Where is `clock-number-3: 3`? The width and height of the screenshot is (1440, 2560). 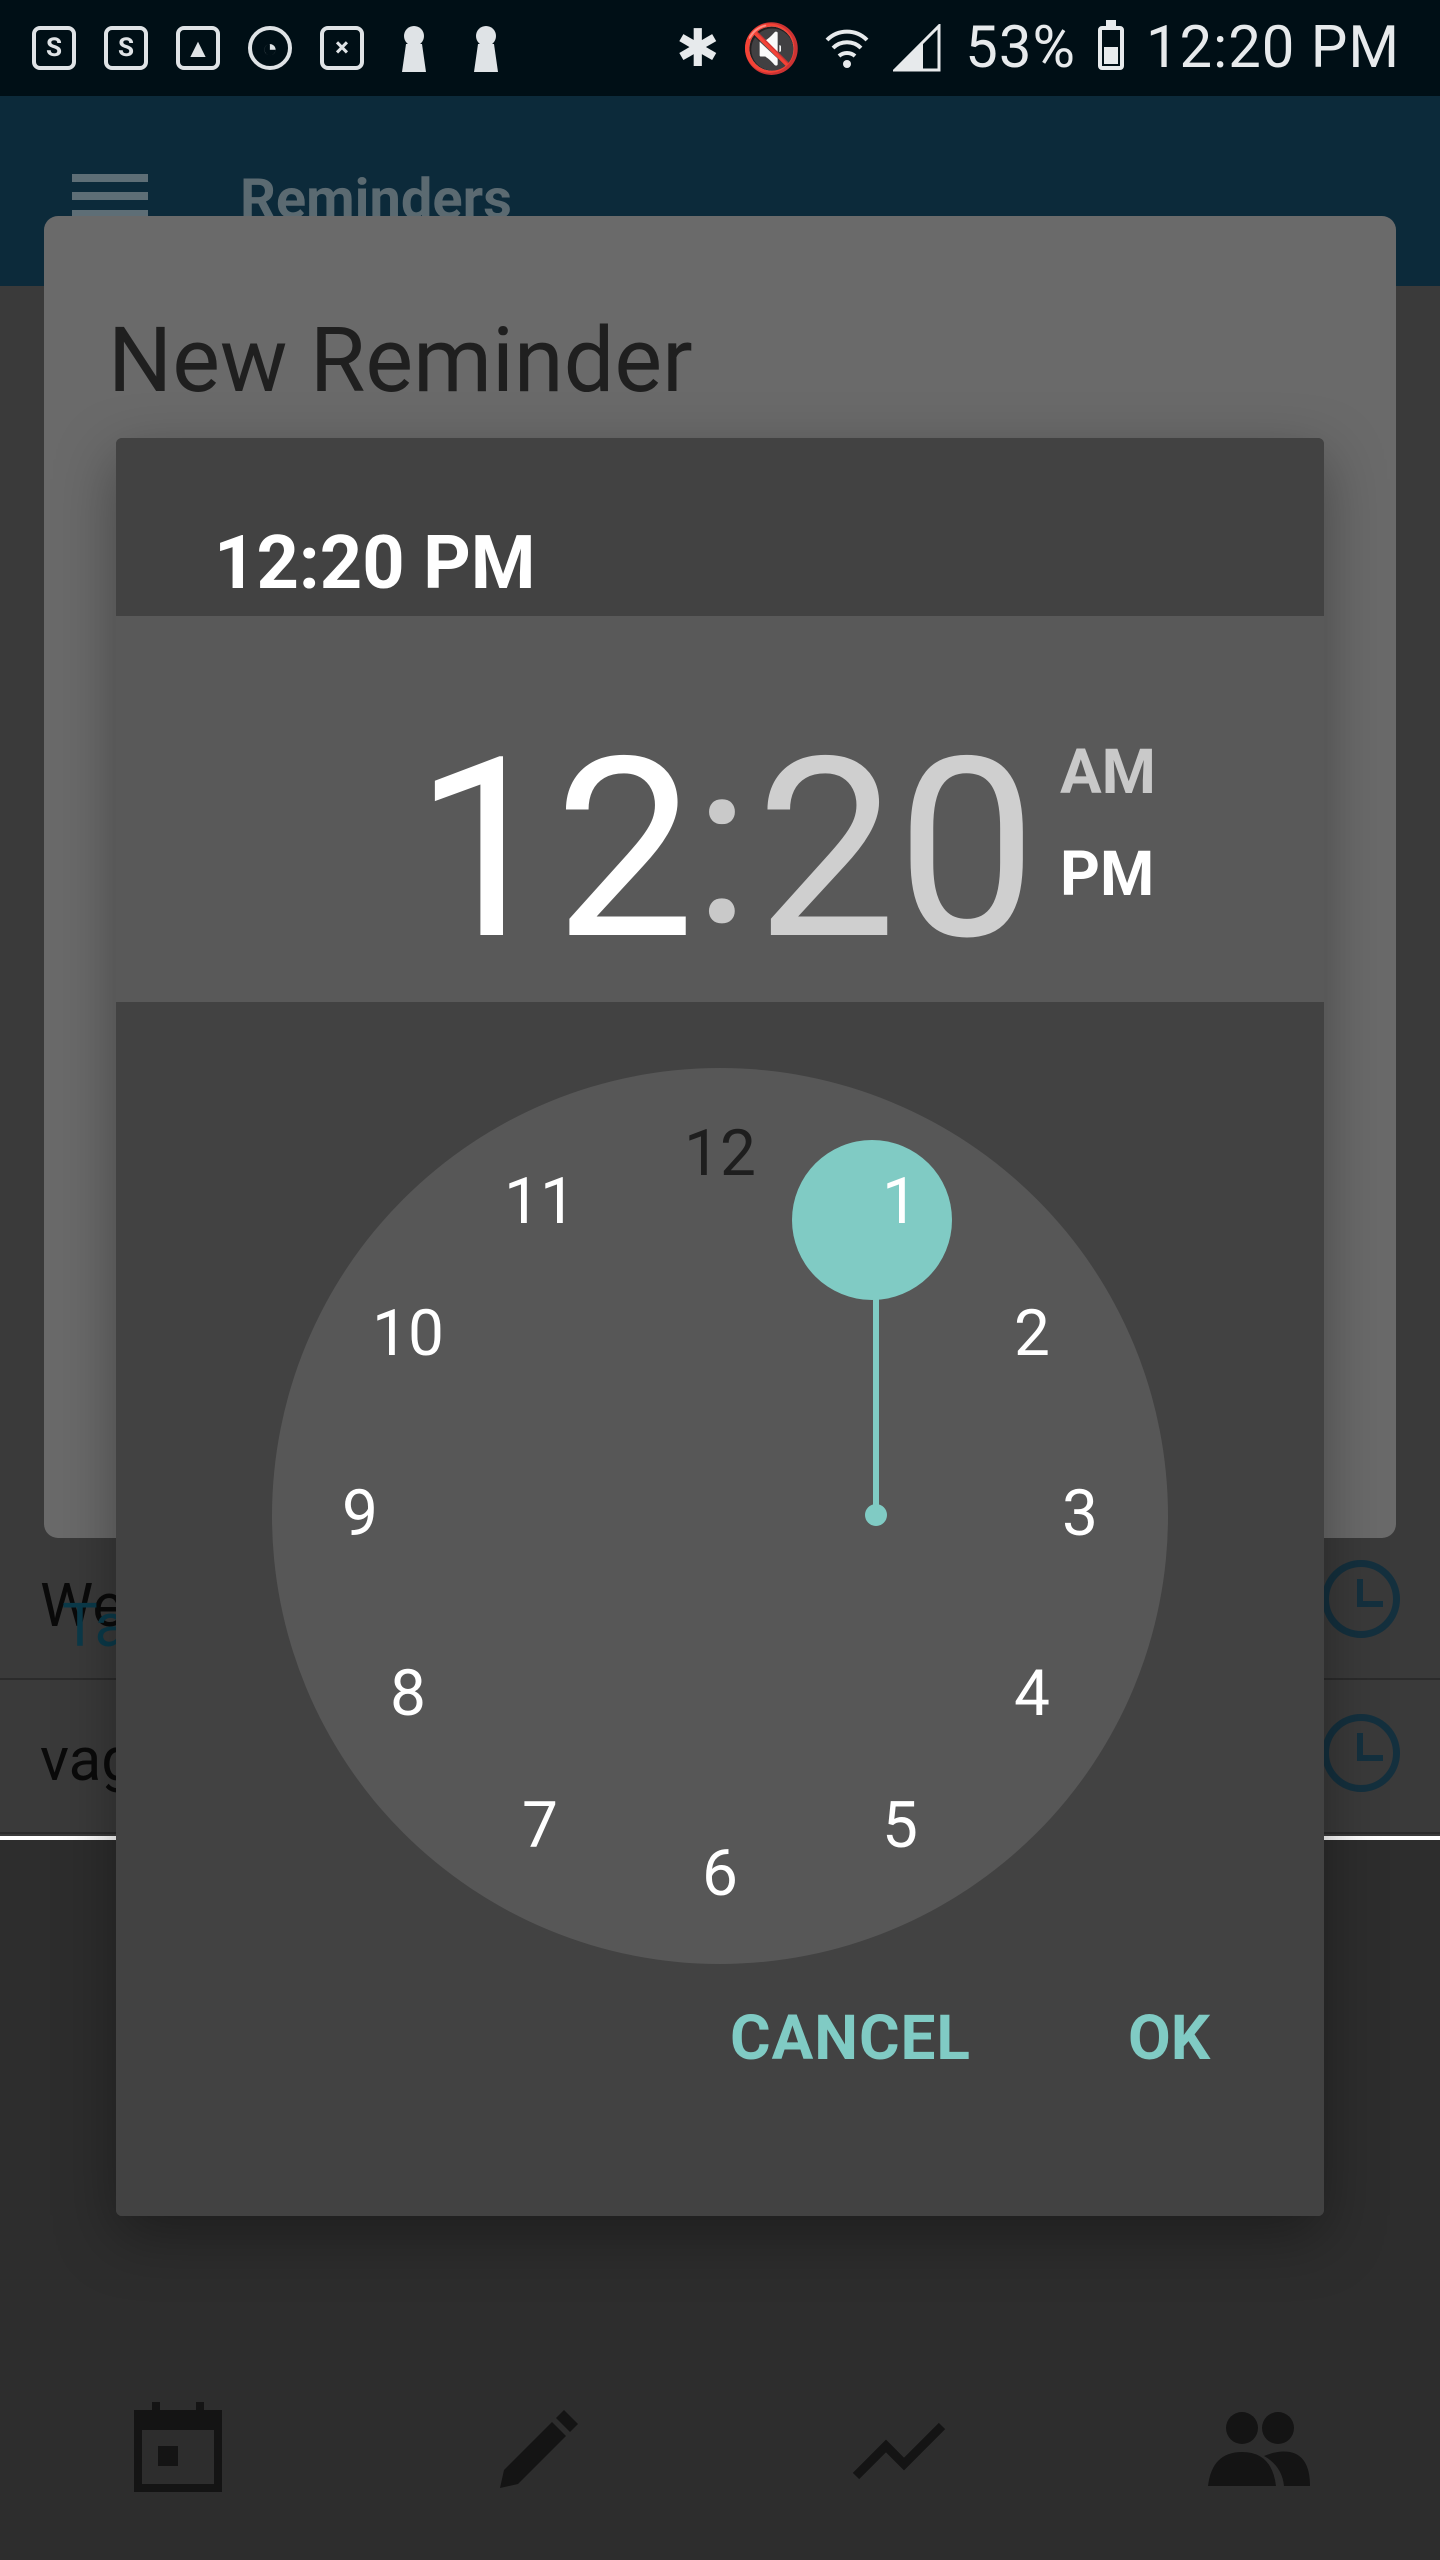
clock-number-3: 3 is located at coordinates (1080, 1514).